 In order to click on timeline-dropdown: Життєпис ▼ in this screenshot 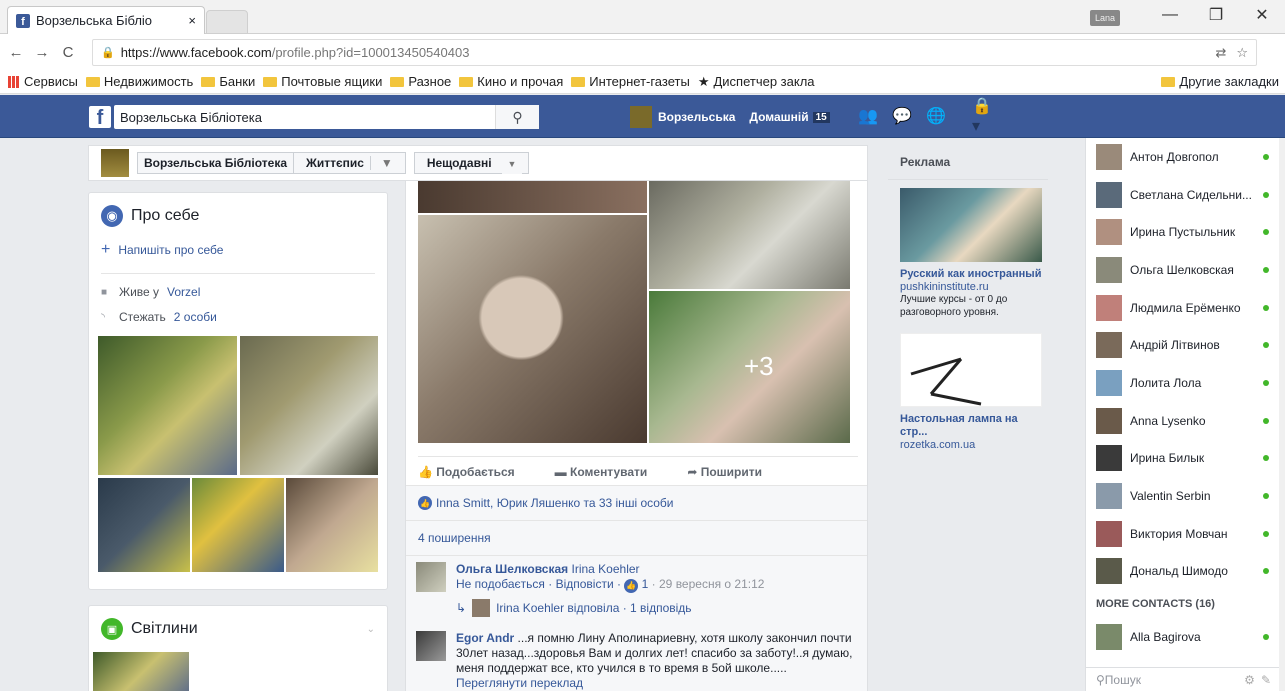, I will do `click(349, 163)`.